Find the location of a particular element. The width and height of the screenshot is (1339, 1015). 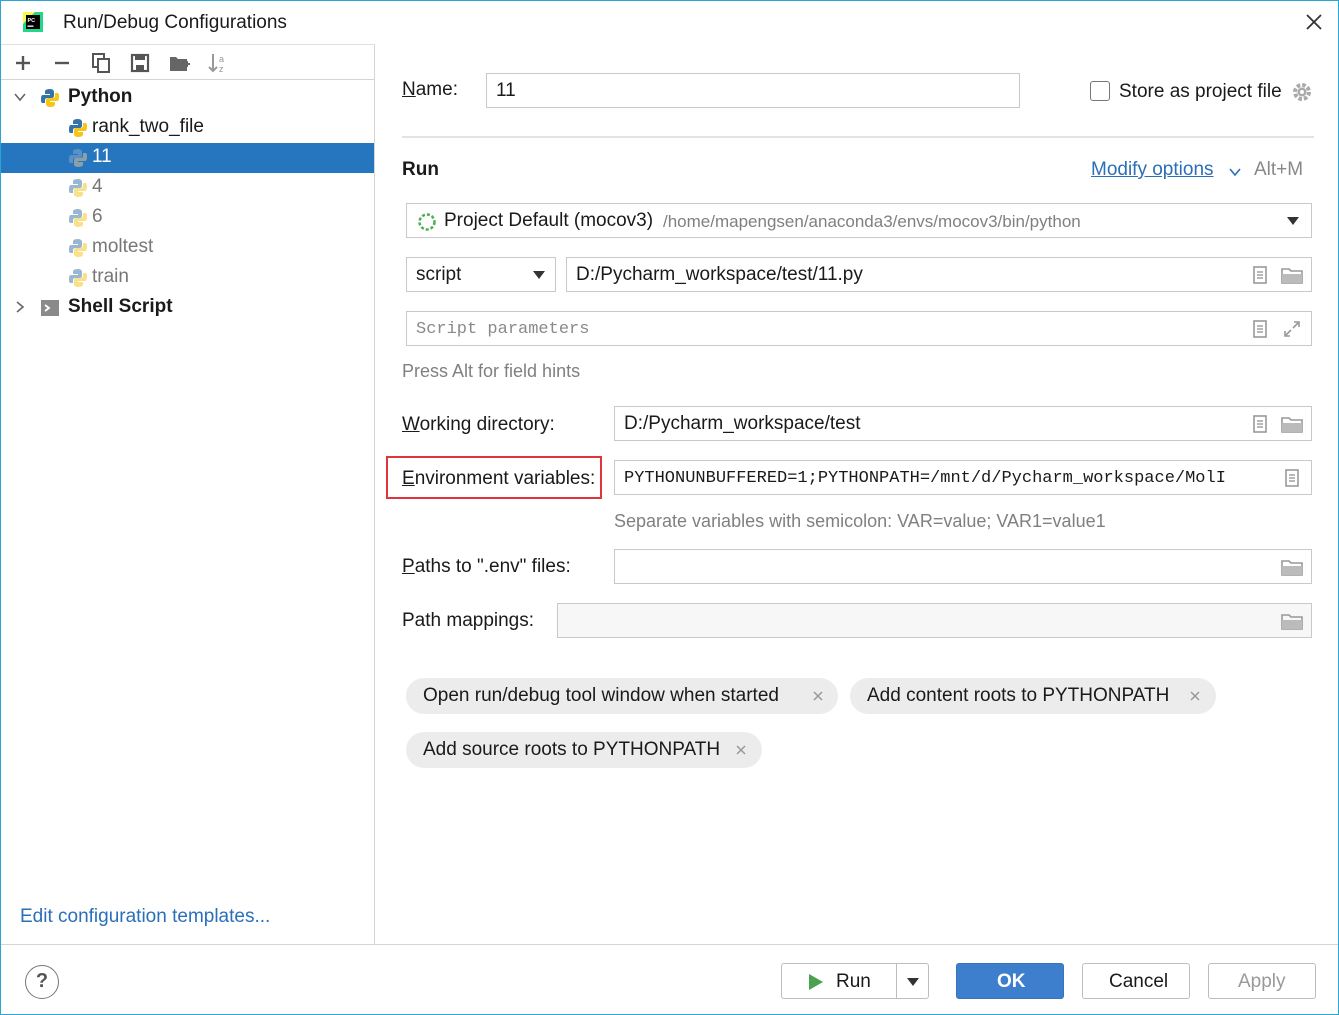

chip-label: Open run/debug tool window when started is located at coordinates (601, 695).